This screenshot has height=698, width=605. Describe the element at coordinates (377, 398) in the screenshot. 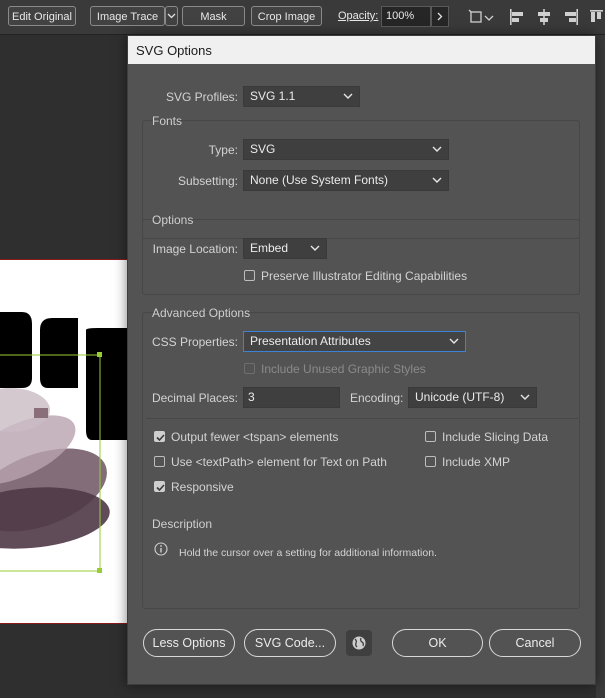

I see `encoding-label: Encoding:` at that location.